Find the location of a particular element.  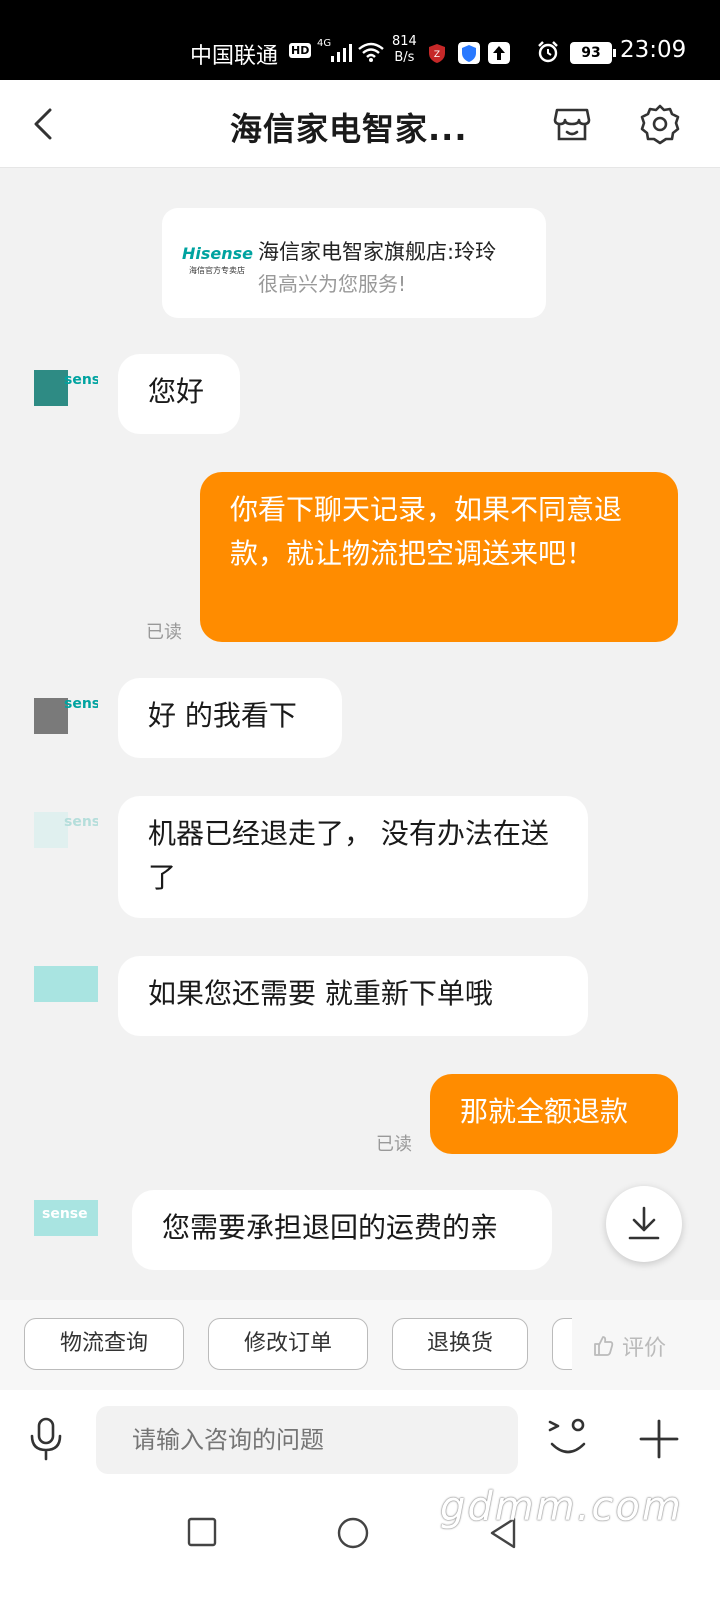

speed-unit: B/s is located at coordinates (404, 57).